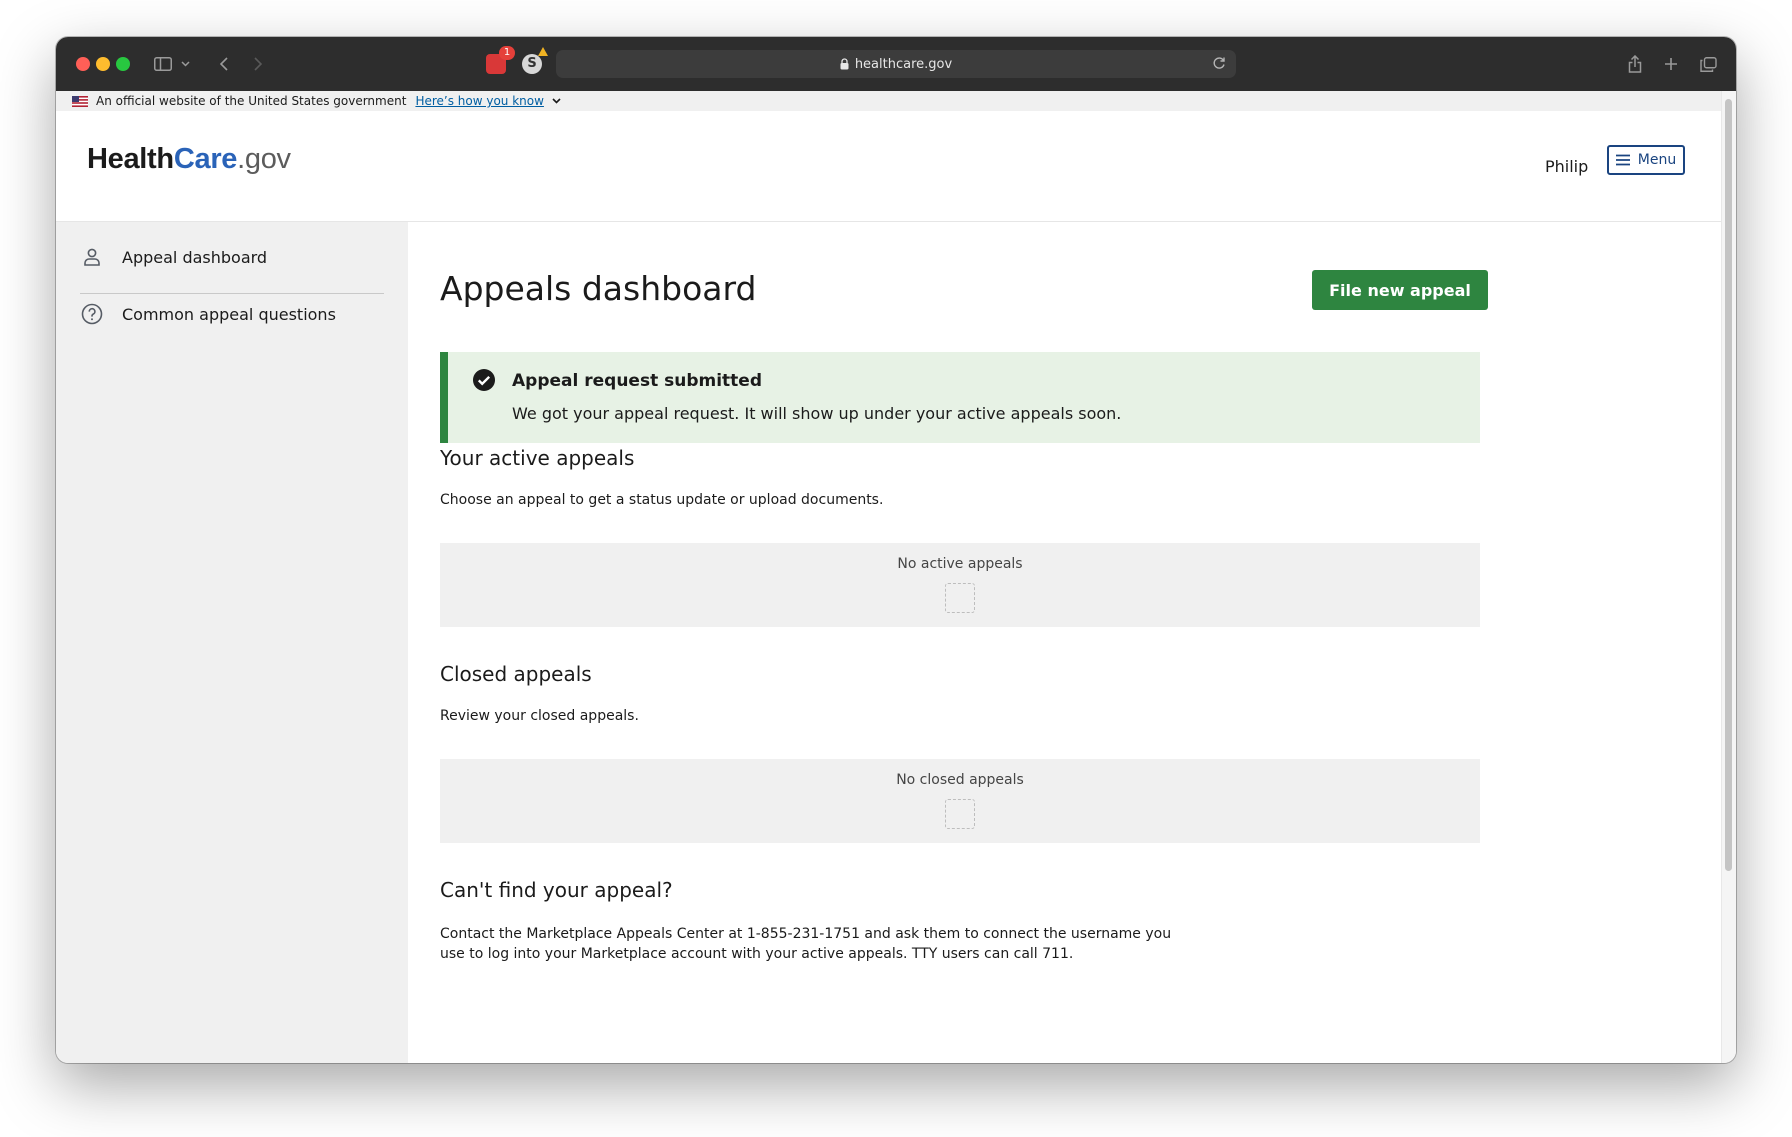 The width and height of the screenshot is (1792, 1137). I want to click on warning-icon, so click(543, 51).